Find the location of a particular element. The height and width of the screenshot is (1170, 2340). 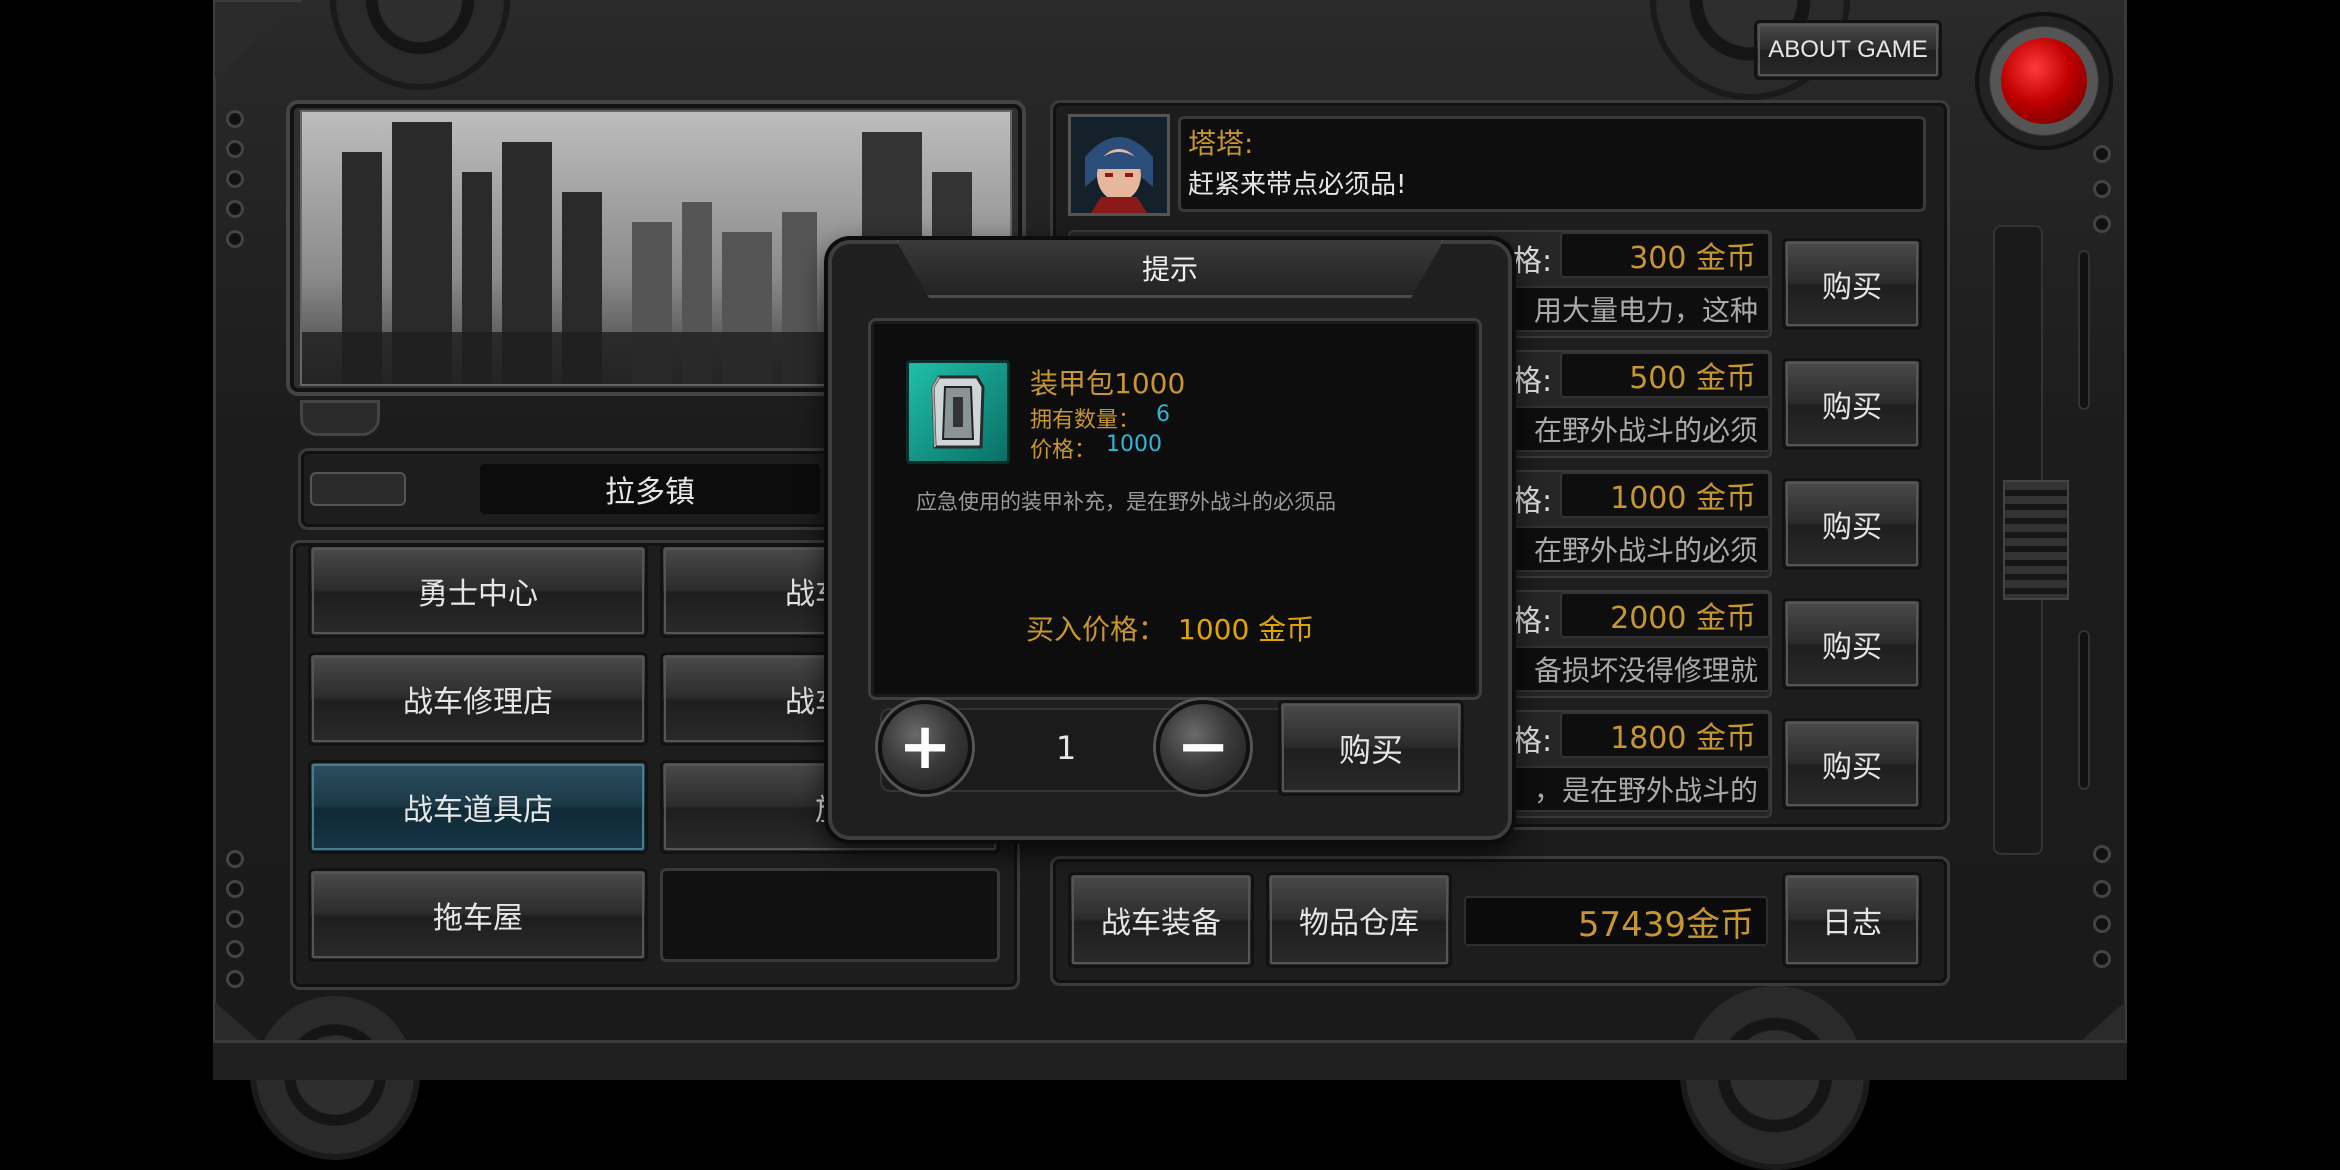

about-game-button: ABOUT GAME is located at coordinates (1848, 50).